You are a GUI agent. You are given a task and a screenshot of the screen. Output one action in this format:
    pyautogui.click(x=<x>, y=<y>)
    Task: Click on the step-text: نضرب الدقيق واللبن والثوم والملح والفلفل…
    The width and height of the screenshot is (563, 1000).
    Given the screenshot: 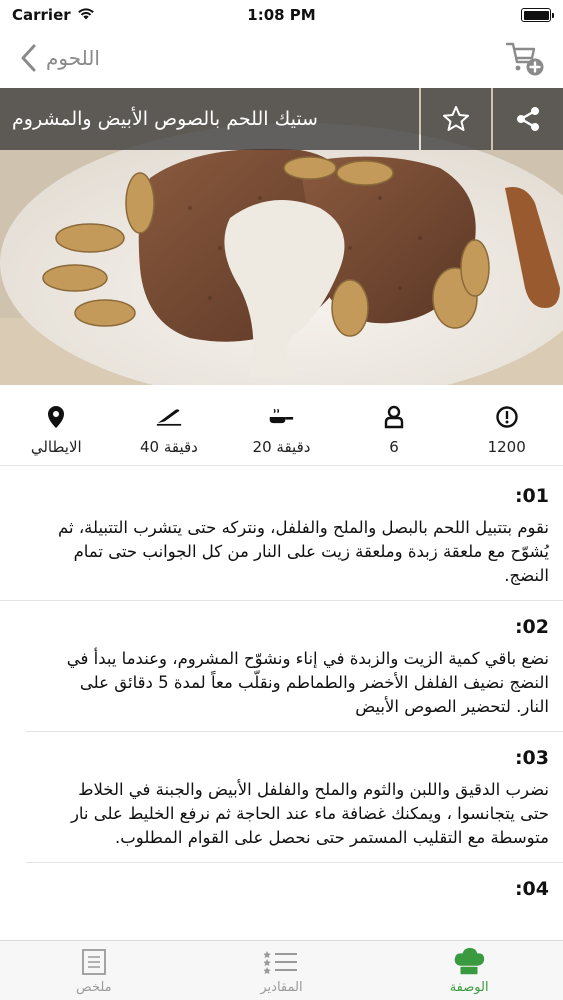 What is the action you would take?
    pyautogui.click(x=309, y=813)
    